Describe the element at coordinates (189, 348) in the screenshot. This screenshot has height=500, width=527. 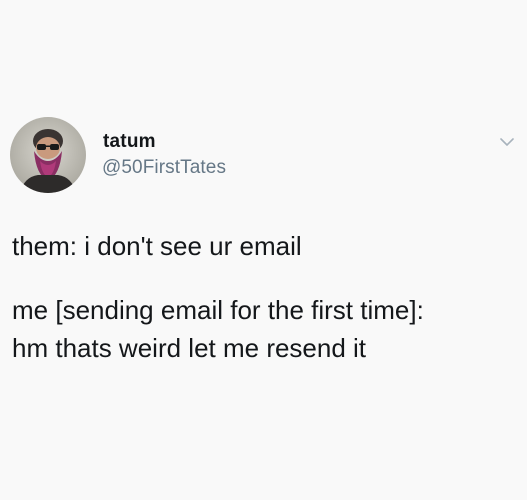
I see `tweet-text-line: hm thats weird let me resend it` at that location.